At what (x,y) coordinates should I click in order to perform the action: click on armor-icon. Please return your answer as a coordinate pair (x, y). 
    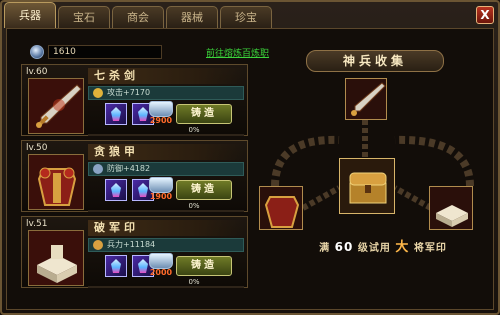
    Looking at the image, I should click on (56, 182).